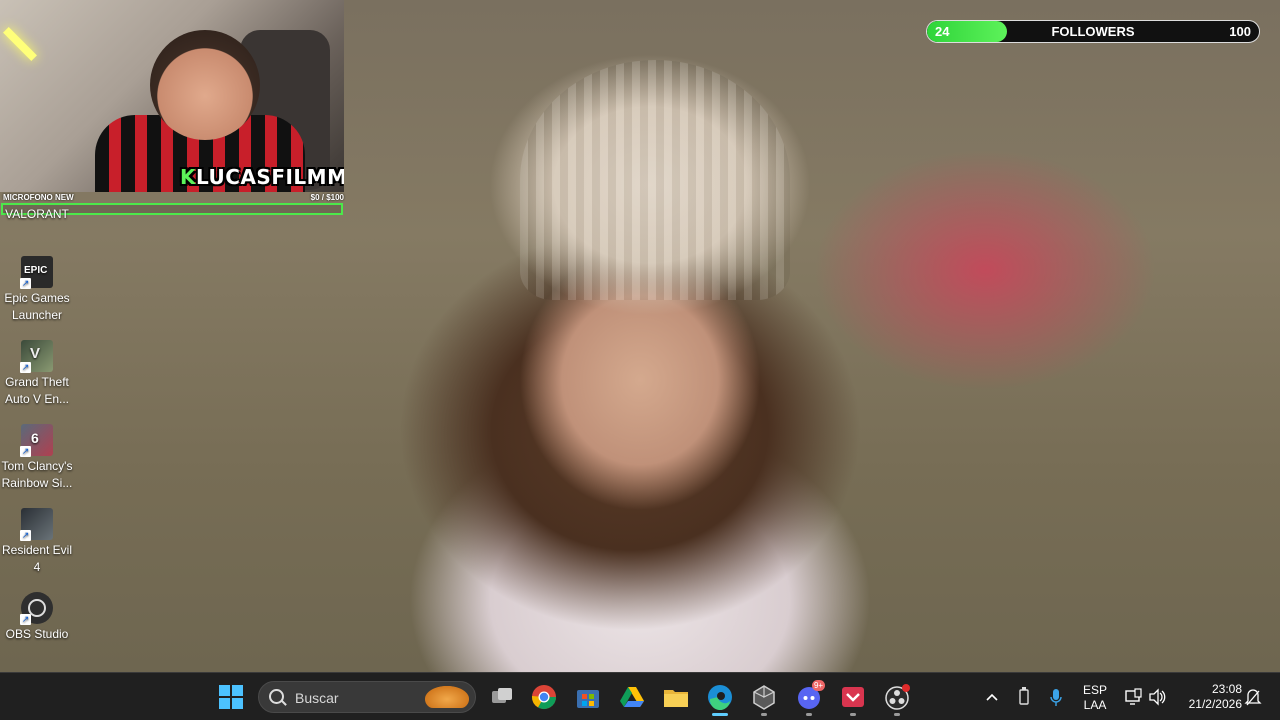 The height and width of the screenshot is (720, 1280). What do you see at coordinates (655, 180) in the screenshot?
I see `wallpaper-hat-texture` at bounding box center [655, 180].